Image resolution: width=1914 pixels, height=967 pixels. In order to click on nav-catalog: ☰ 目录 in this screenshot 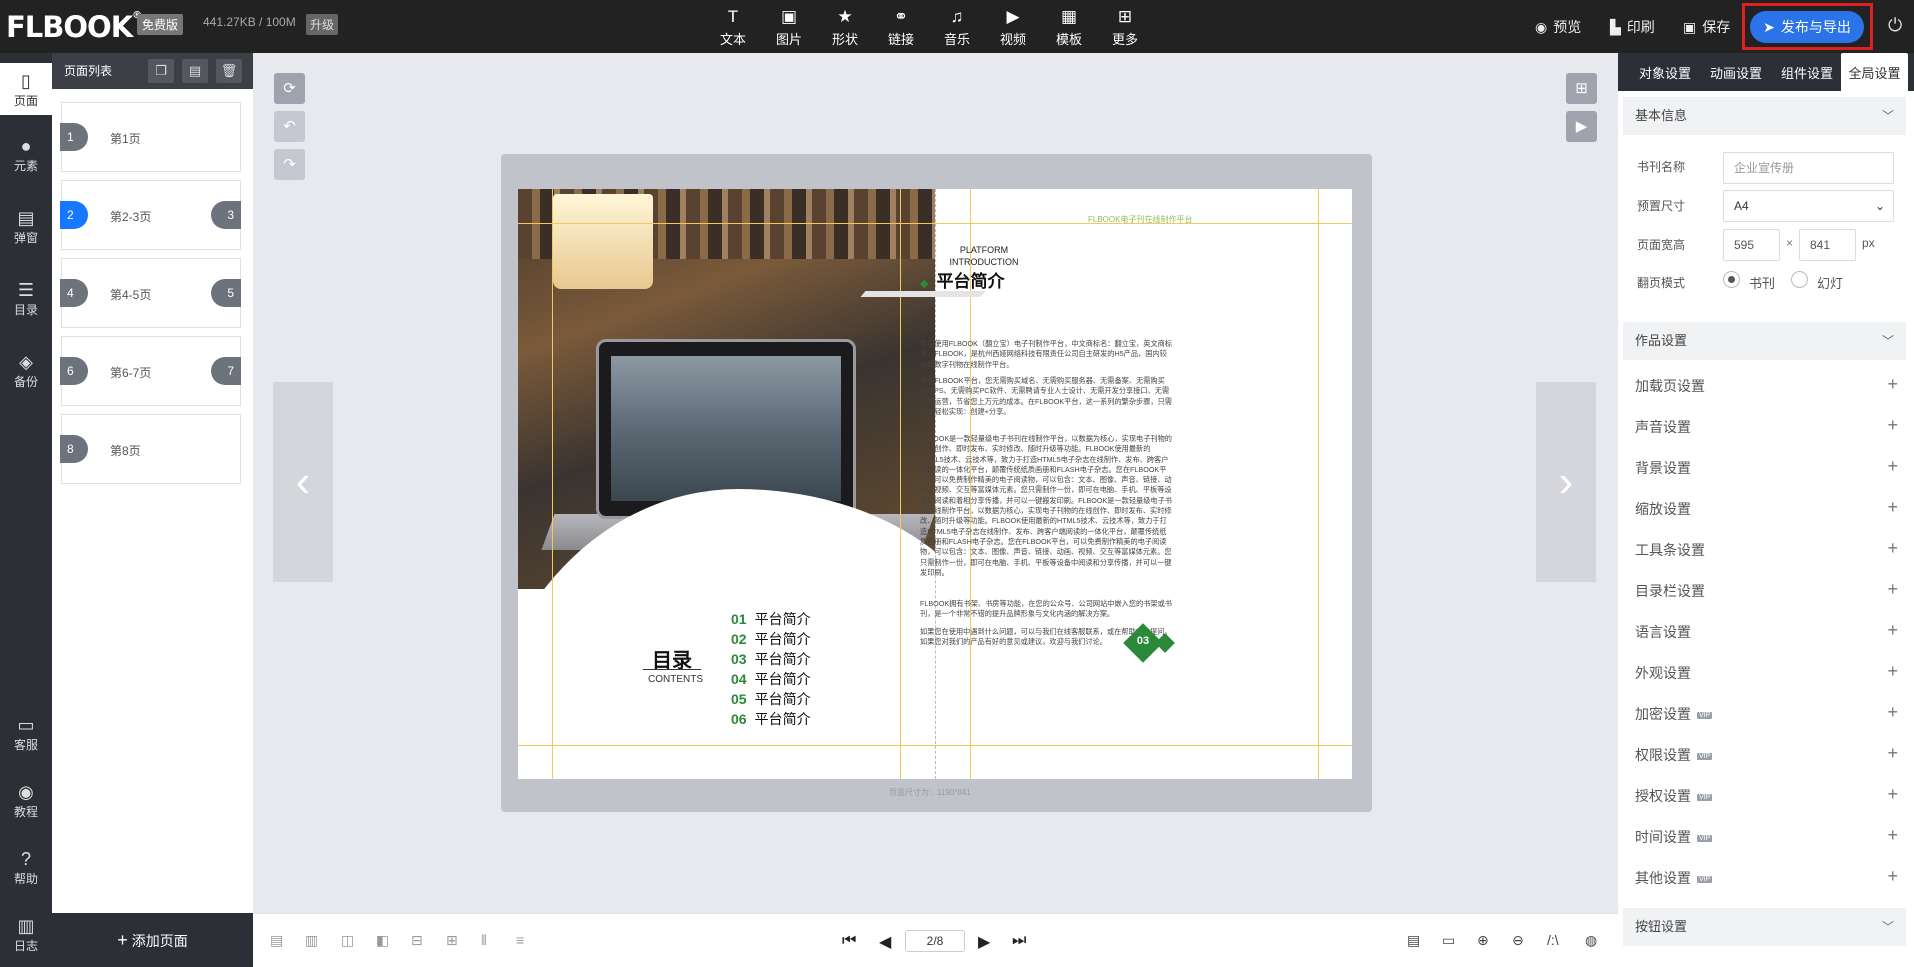, I will do `click(26, 298)`.